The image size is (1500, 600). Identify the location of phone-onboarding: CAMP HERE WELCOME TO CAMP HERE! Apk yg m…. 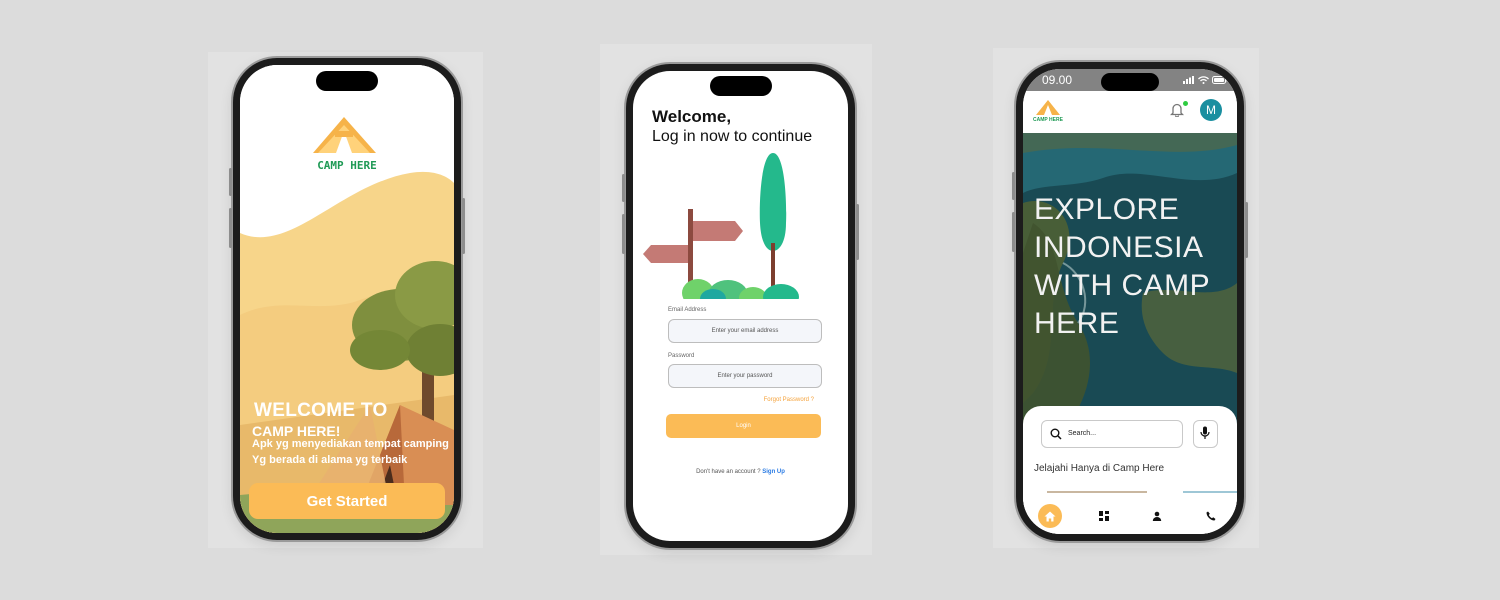
(347, 299).